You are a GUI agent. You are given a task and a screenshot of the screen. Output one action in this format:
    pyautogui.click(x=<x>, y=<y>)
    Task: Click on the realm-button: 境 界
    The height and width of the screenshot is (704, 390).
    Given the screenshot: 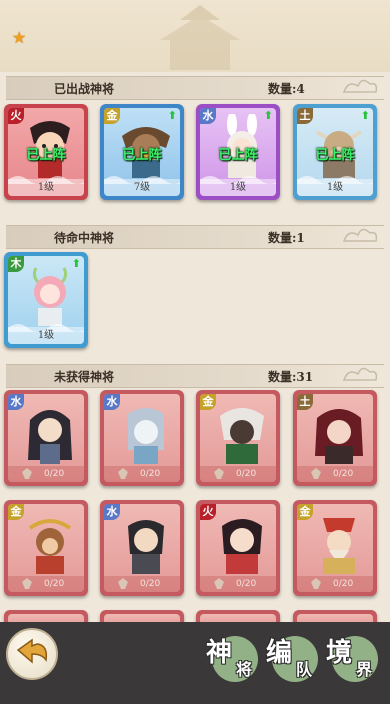 What is the action you would take?
    pyautogui.click(x=353, y=659)
    